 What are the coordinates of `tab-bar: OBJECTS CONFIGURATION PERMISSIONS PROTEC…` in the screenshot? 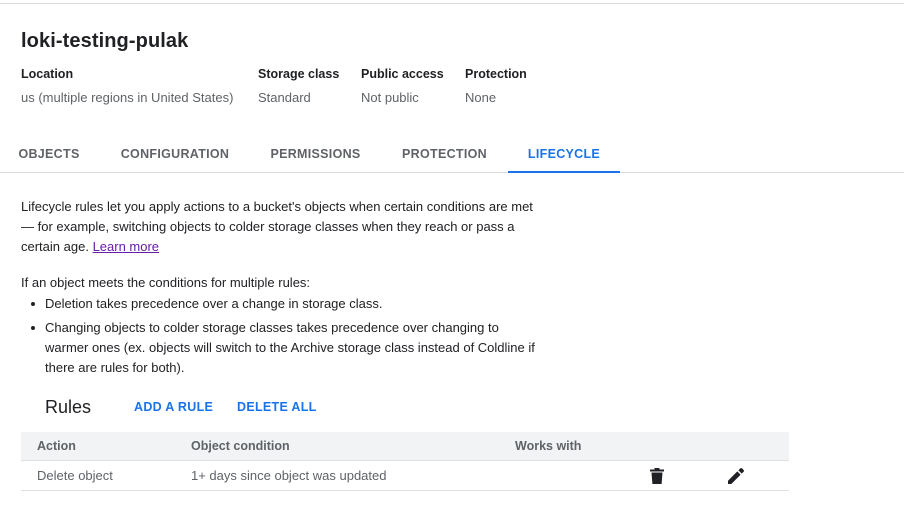 It's located at (452, 154).